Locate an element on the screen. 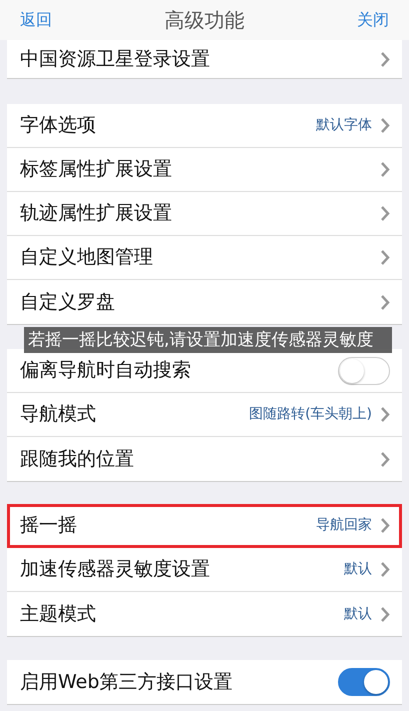  settings-row: 标签属性扩展设置 is located at coordinates (204, 170).